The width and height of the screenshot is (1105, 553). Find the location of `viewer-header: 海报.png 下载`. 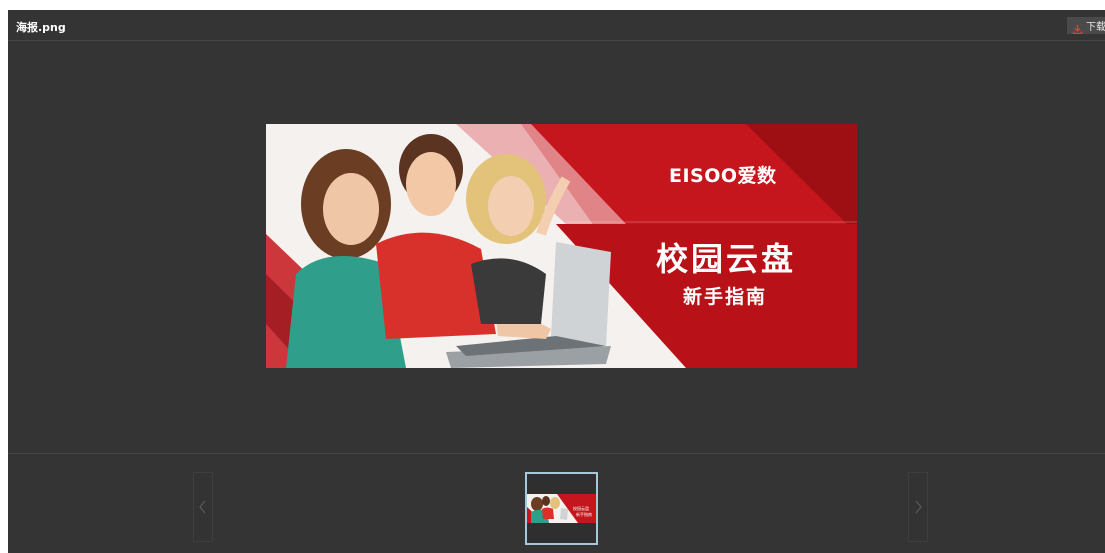

viewer-header: 海报.png 下载 is located at coordinates (556, 25).